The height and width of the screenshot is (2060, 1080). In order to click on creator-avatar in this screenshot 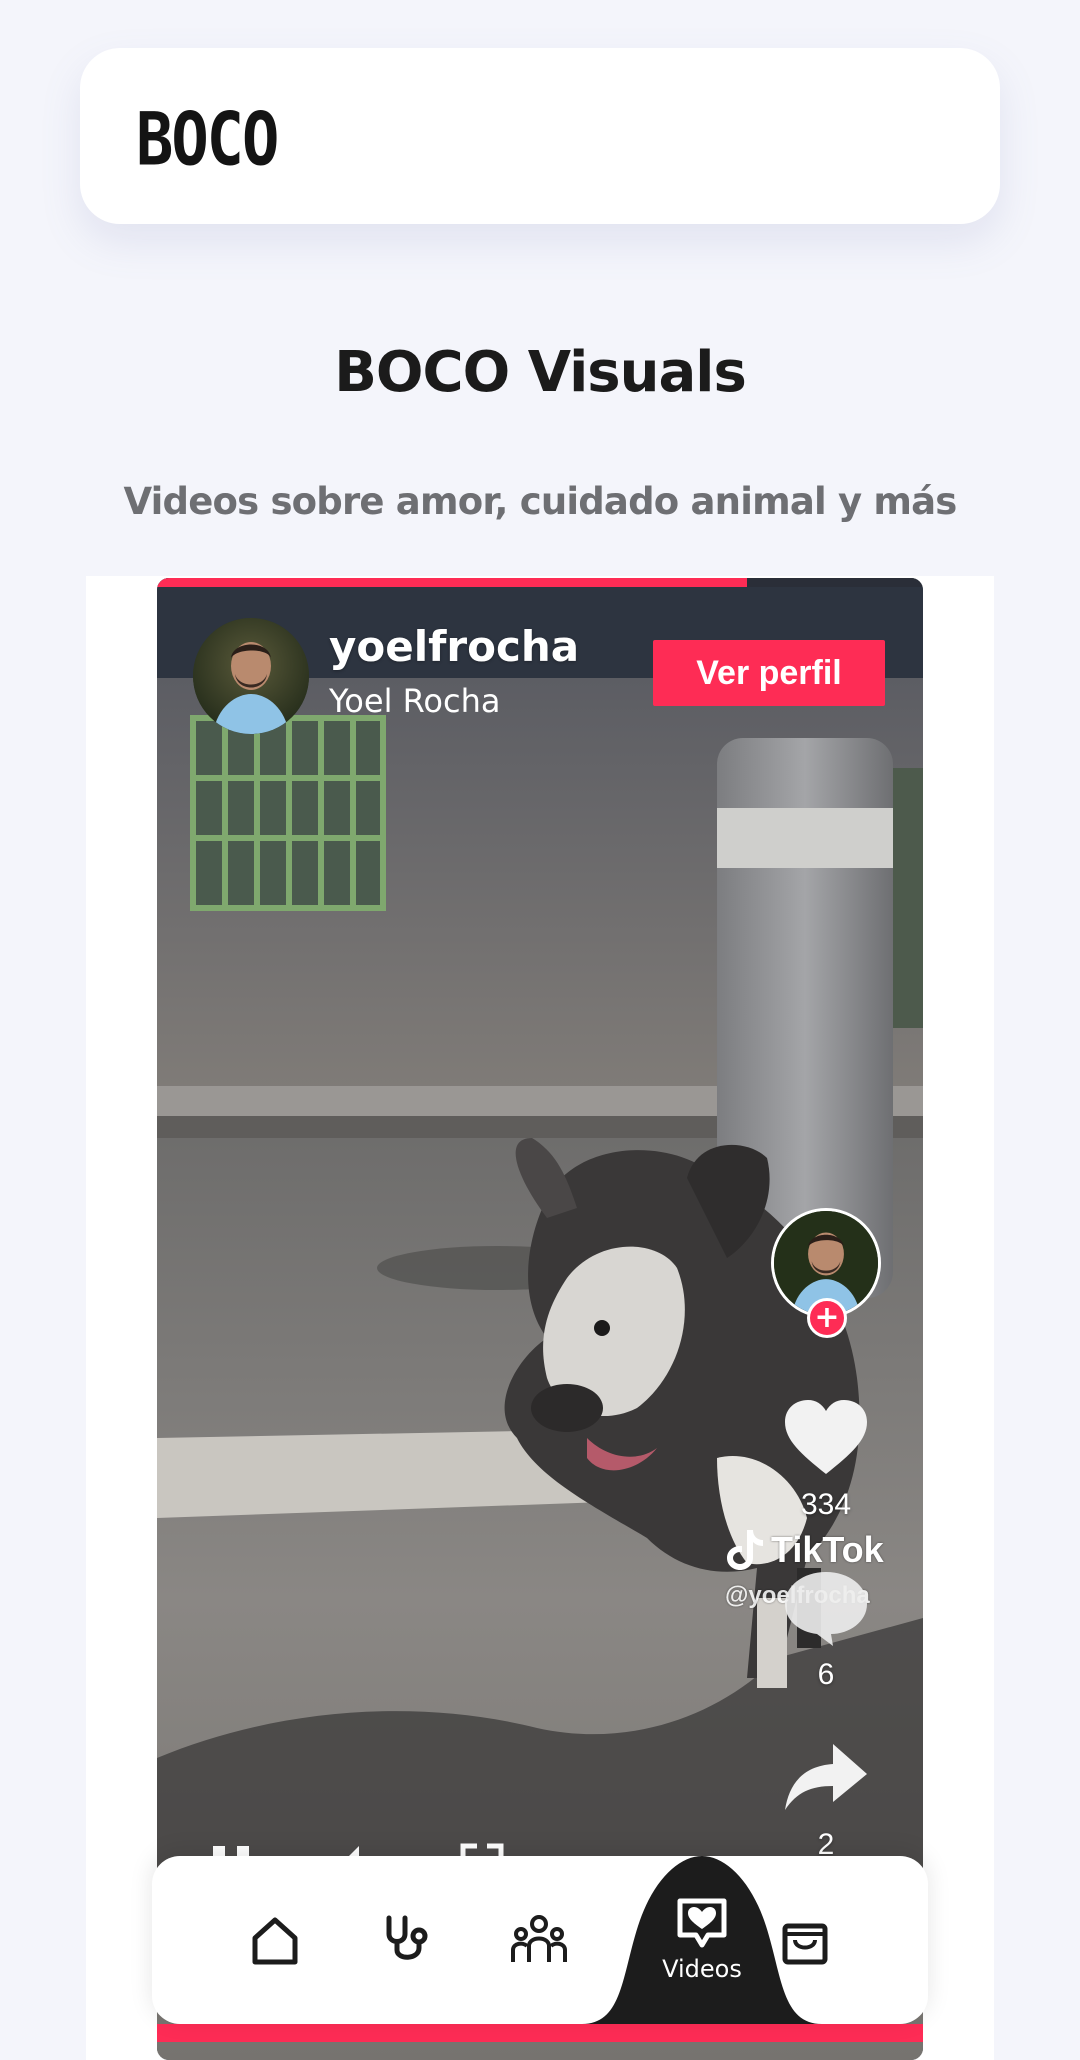, I will do `click(251, 676)`.